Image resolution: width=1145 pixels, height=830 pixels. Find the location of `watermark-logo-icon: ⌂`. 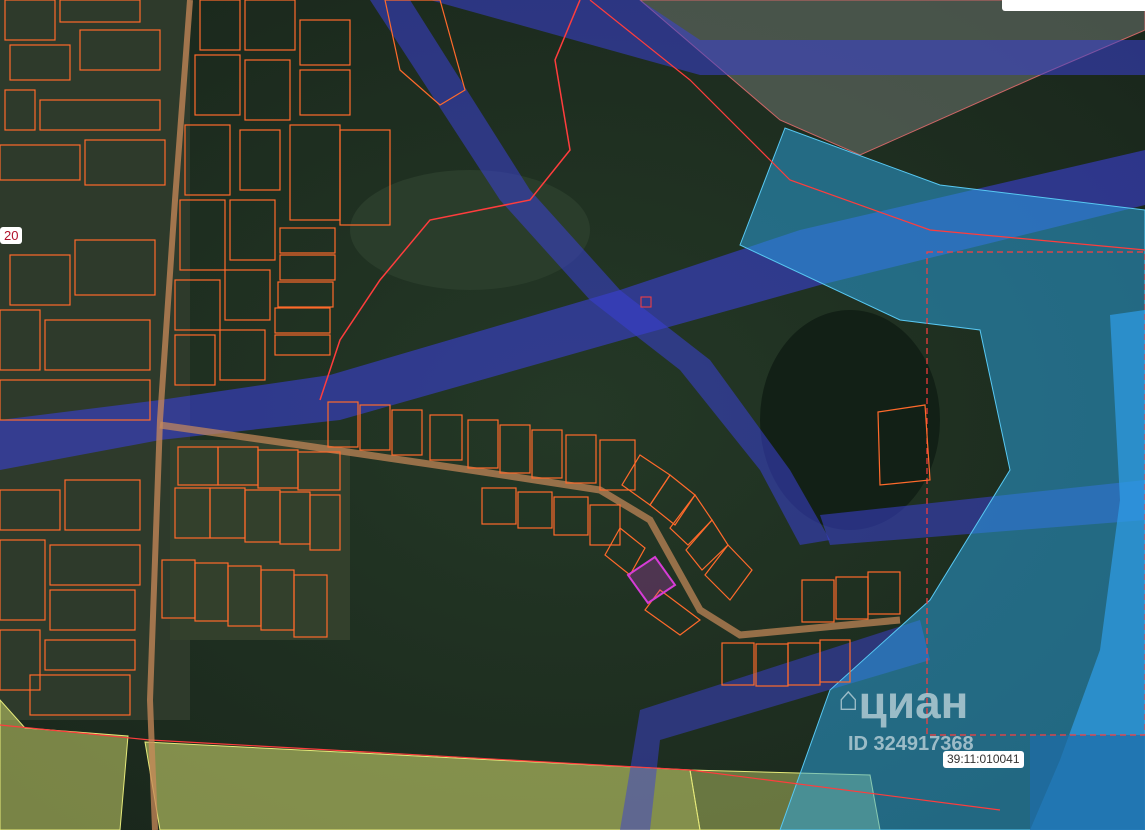

watermark-logo-icon: ⌂ is located at coordinates (848, 699).